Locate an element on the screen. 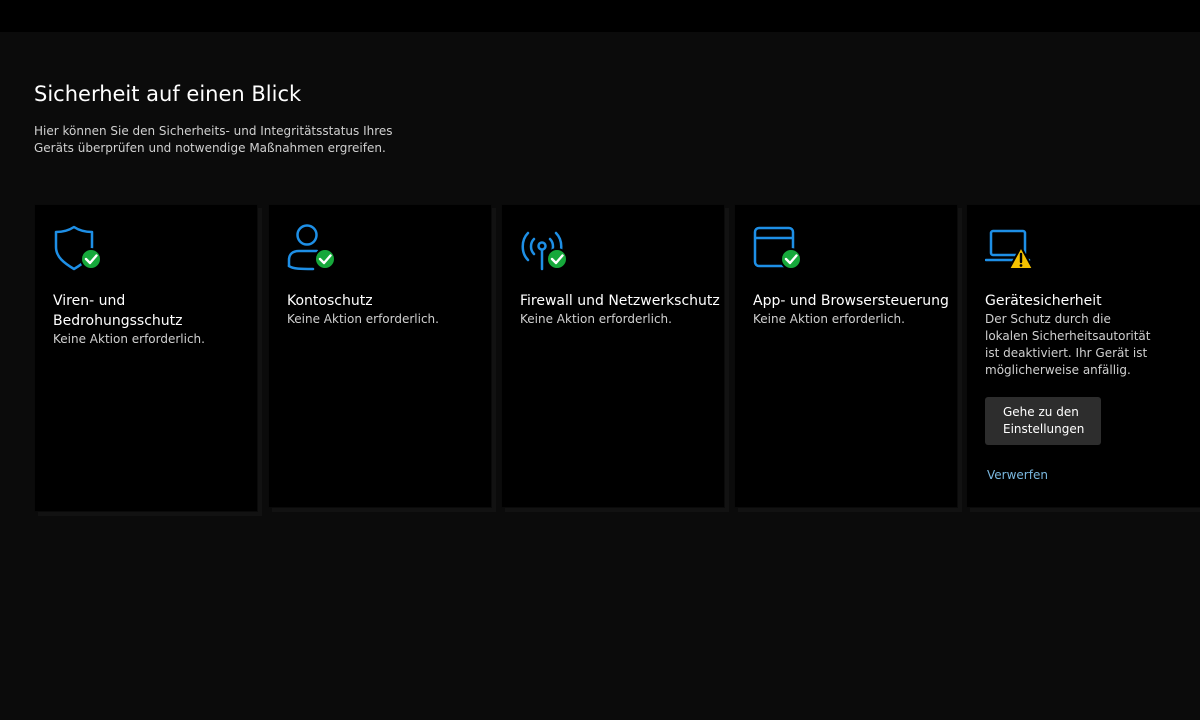 The height and width of the screenshot is (720, 1200). page-title: Sicherheit auf einen Blick is located at coordinates (168, 94).